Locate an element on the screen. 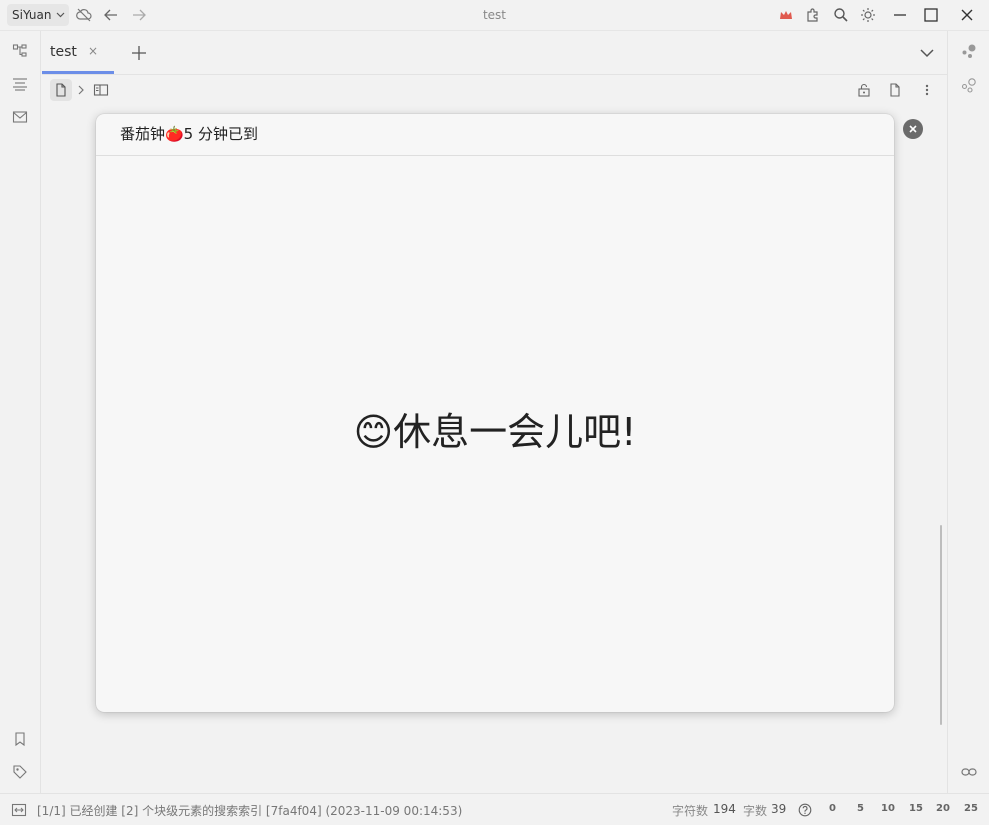 This screenshot has width=989, height=825. dock-toggle-icon is located at coordinates (19, 810).